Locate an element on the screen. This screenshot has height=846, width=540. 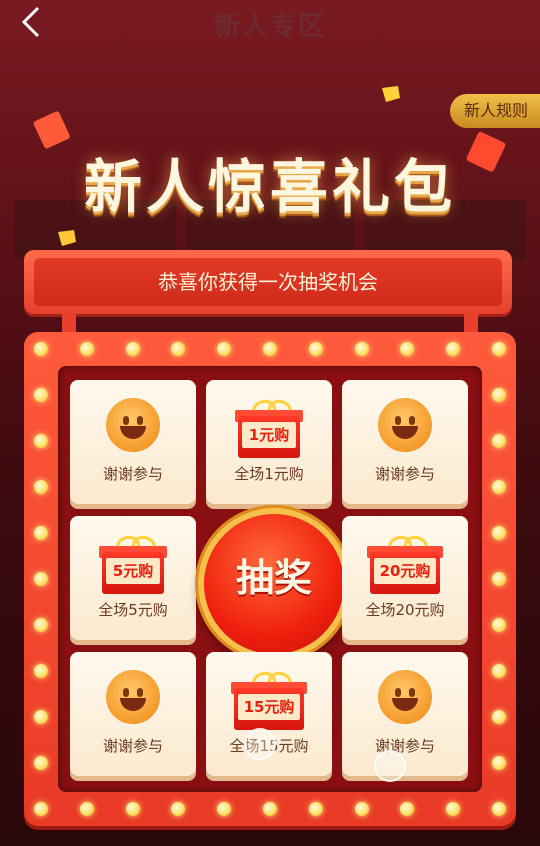
notice-banner: 恭喜你获得一次抽奖机会 is located at coordinates (268, 282).